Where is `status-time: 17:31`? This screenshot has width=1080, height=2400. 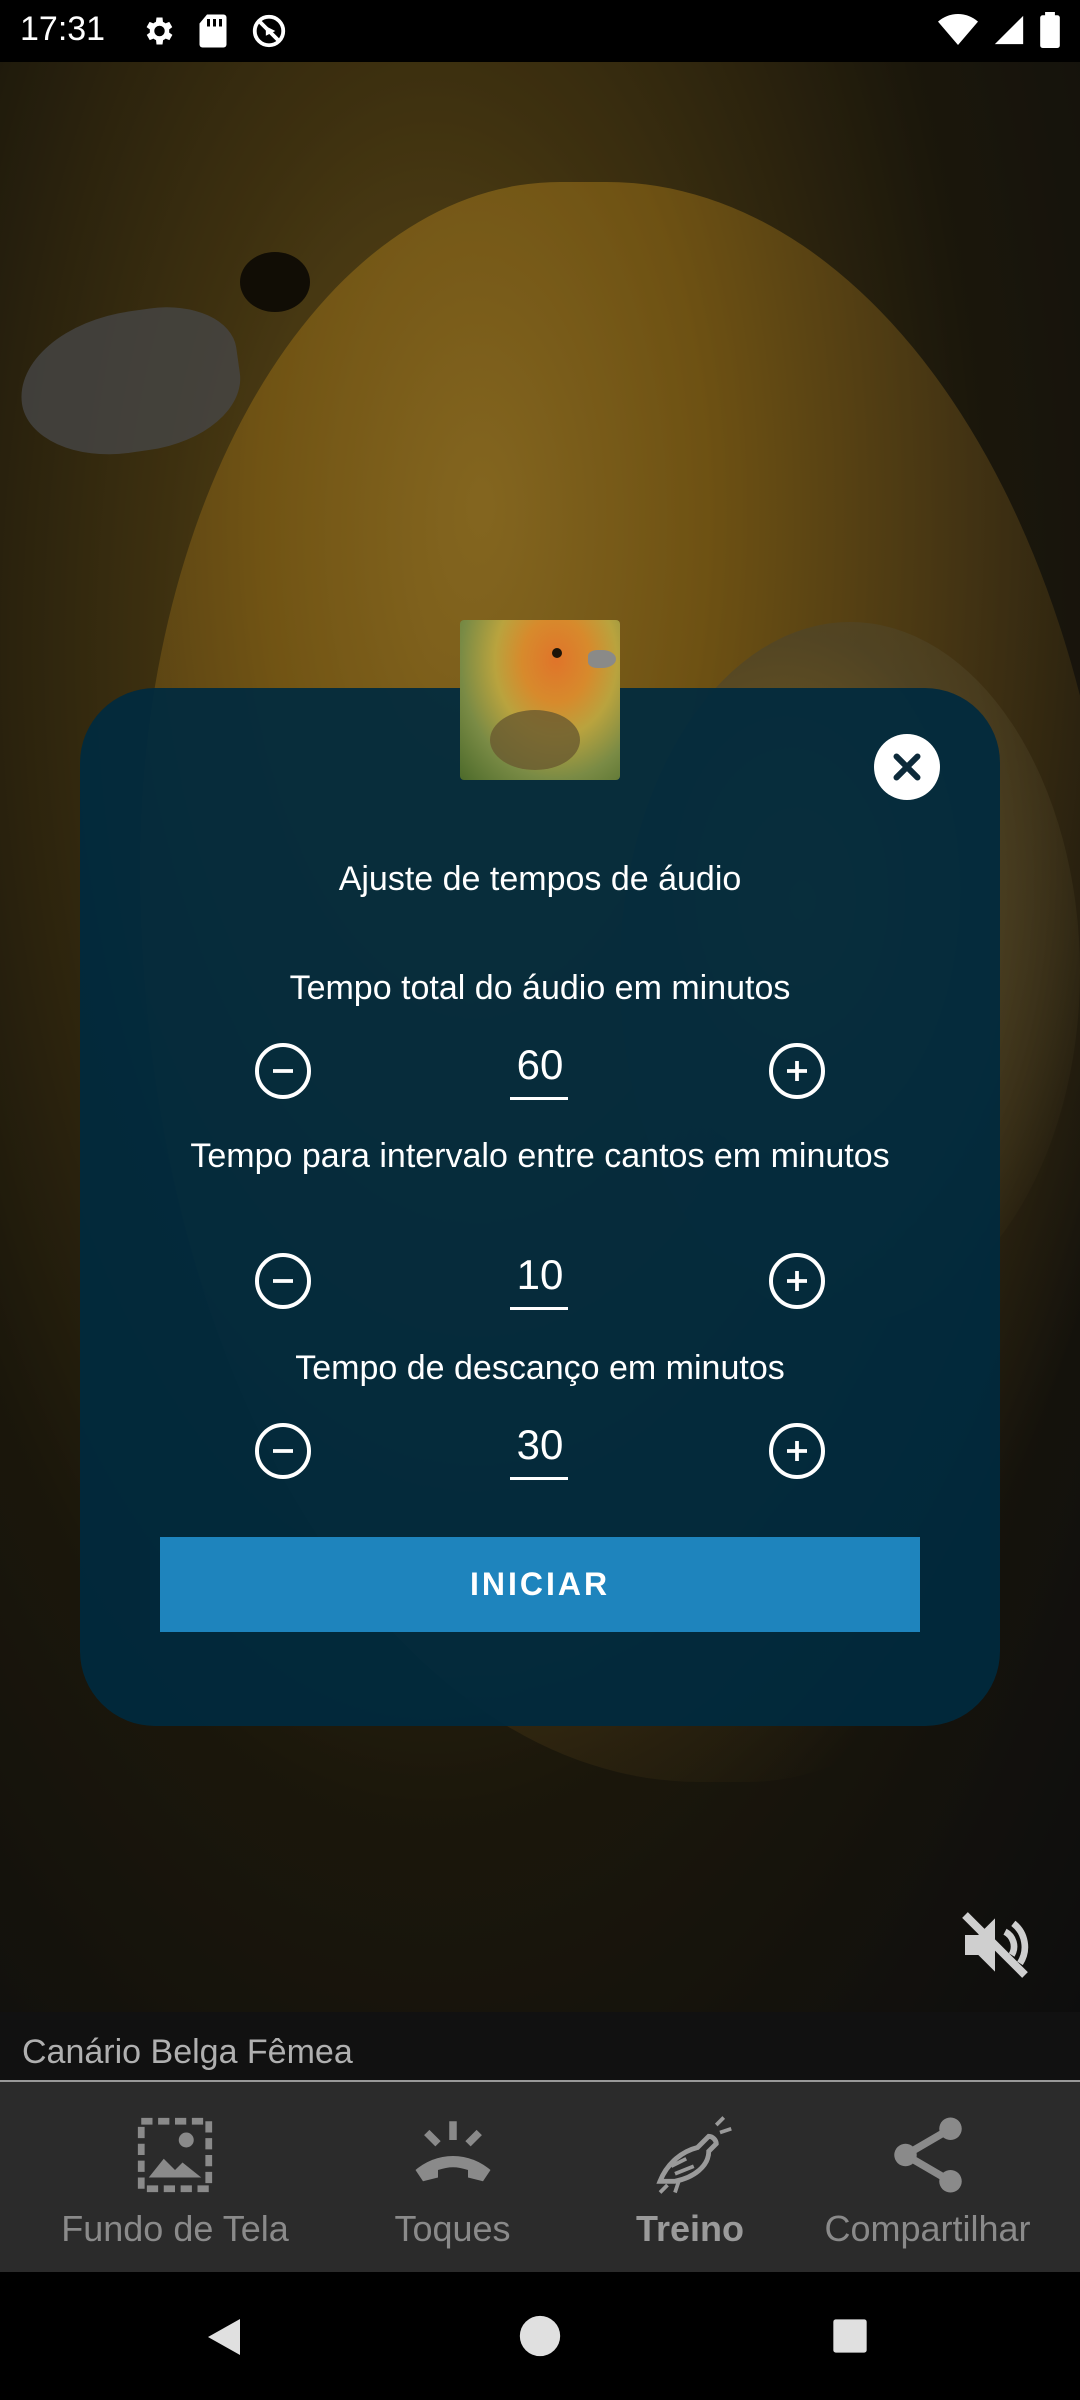 status-time: 17:31 is located at coordinates (63, 29).